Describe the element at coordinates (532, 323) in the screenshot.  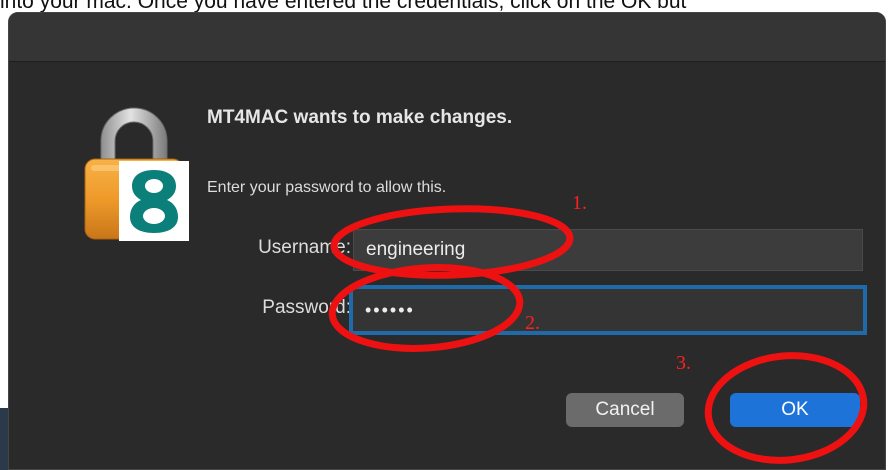
I see `annotation-step-2: 2.` at that location.